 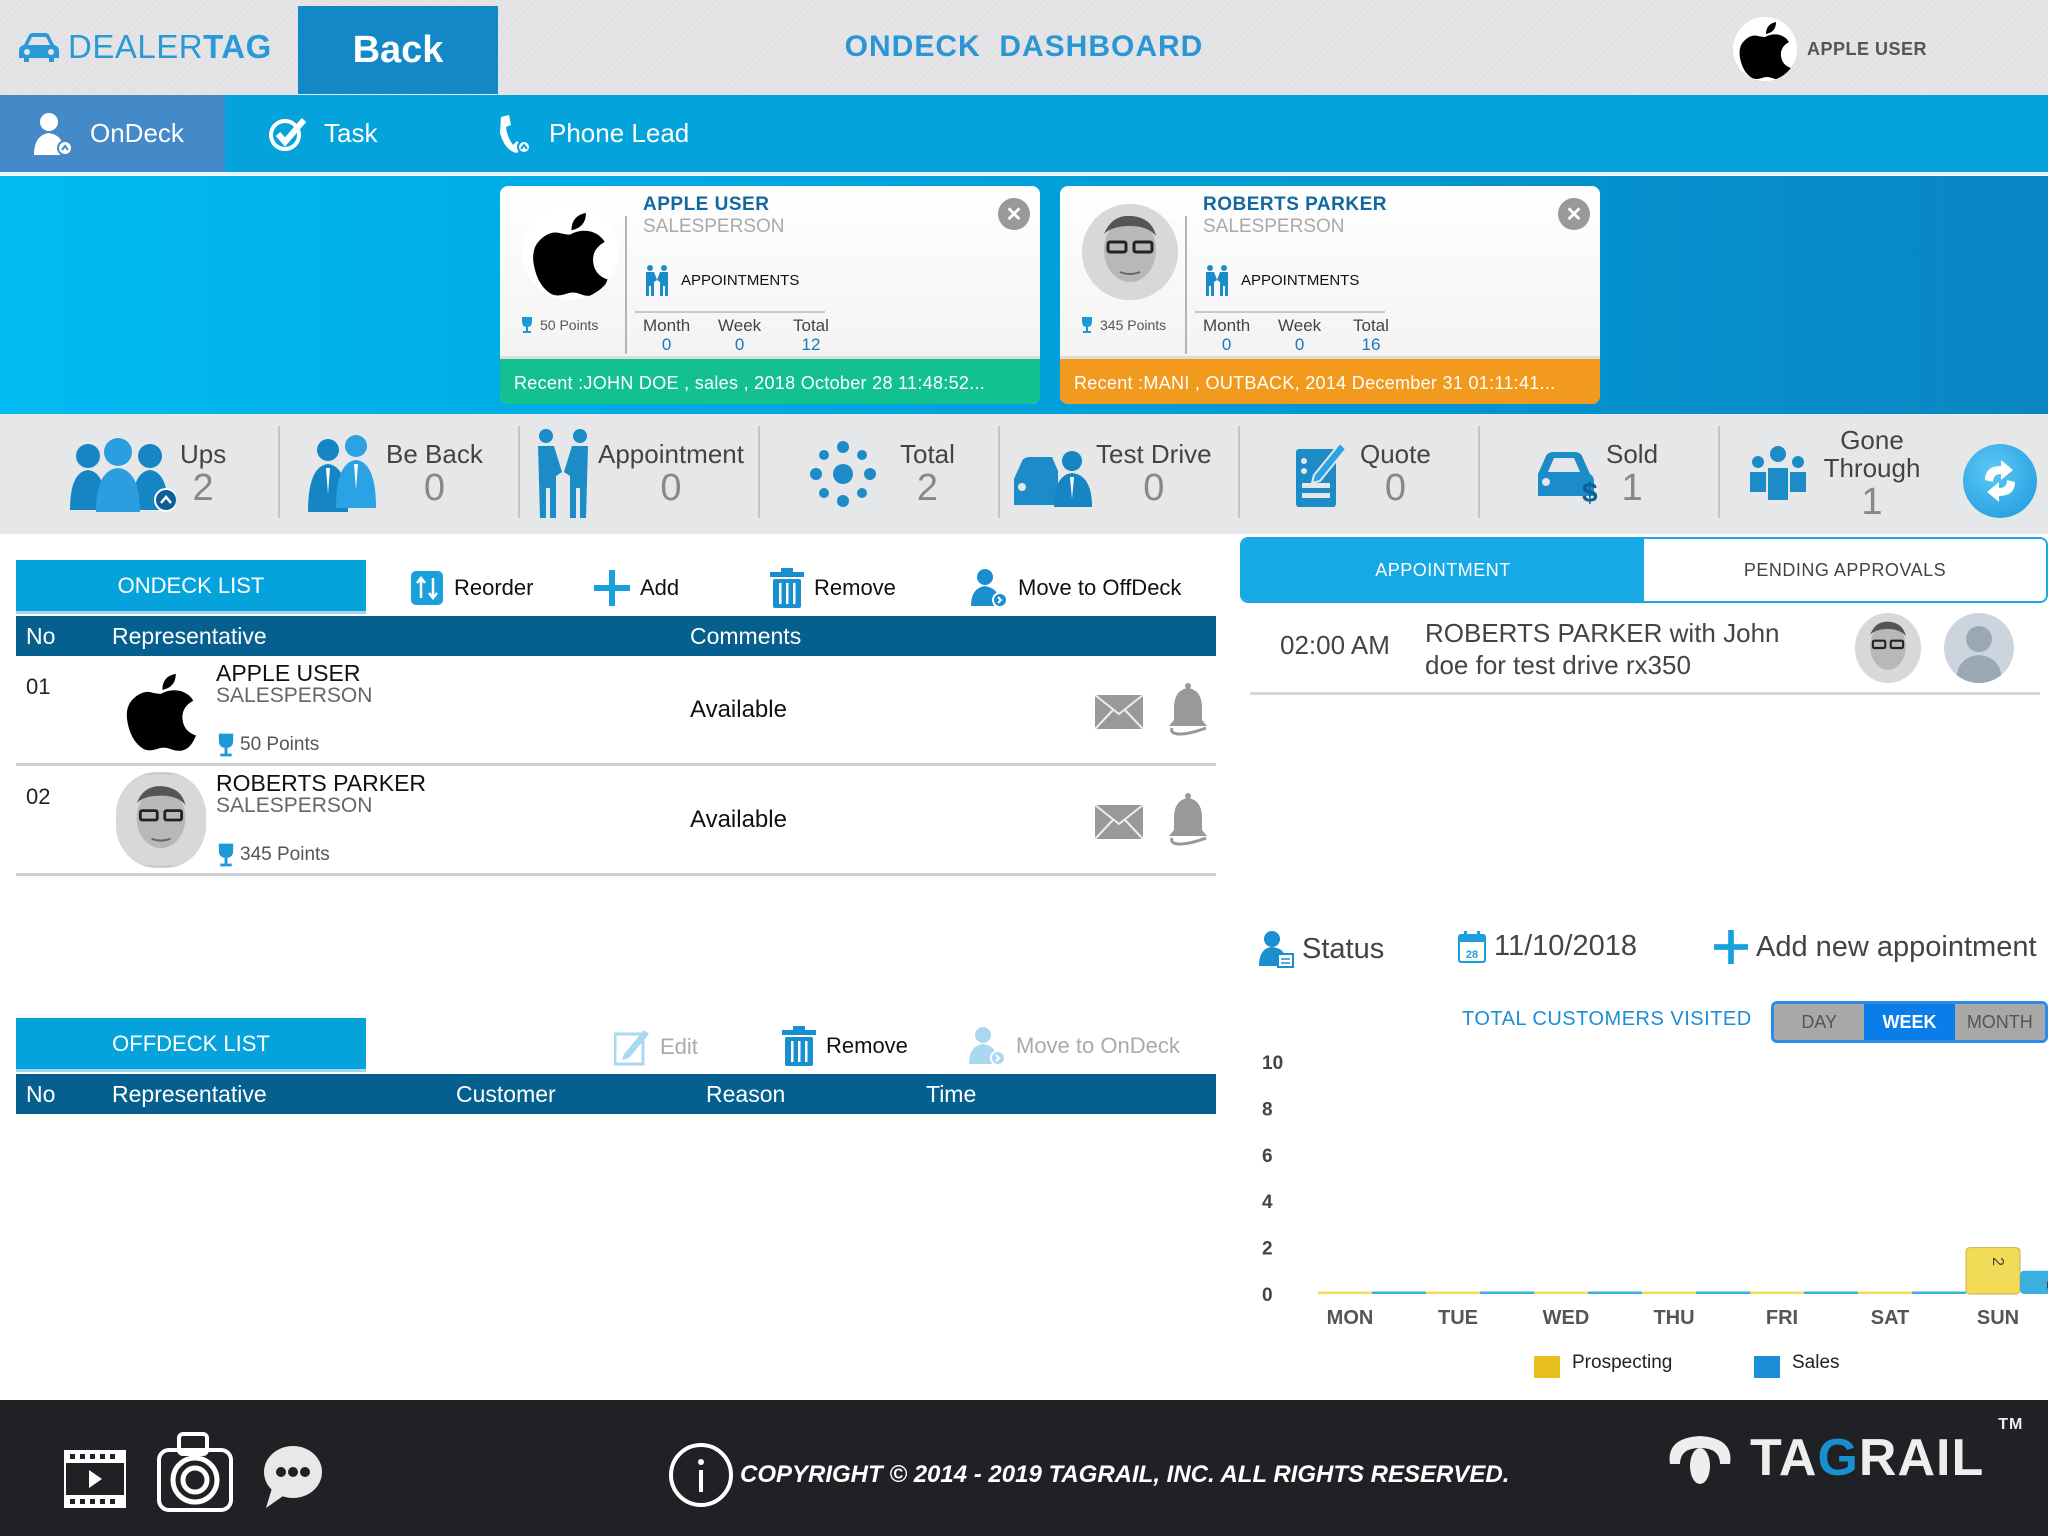 I want to click on offdeck-remove-button: Remove, so click(x=845, y=1046).